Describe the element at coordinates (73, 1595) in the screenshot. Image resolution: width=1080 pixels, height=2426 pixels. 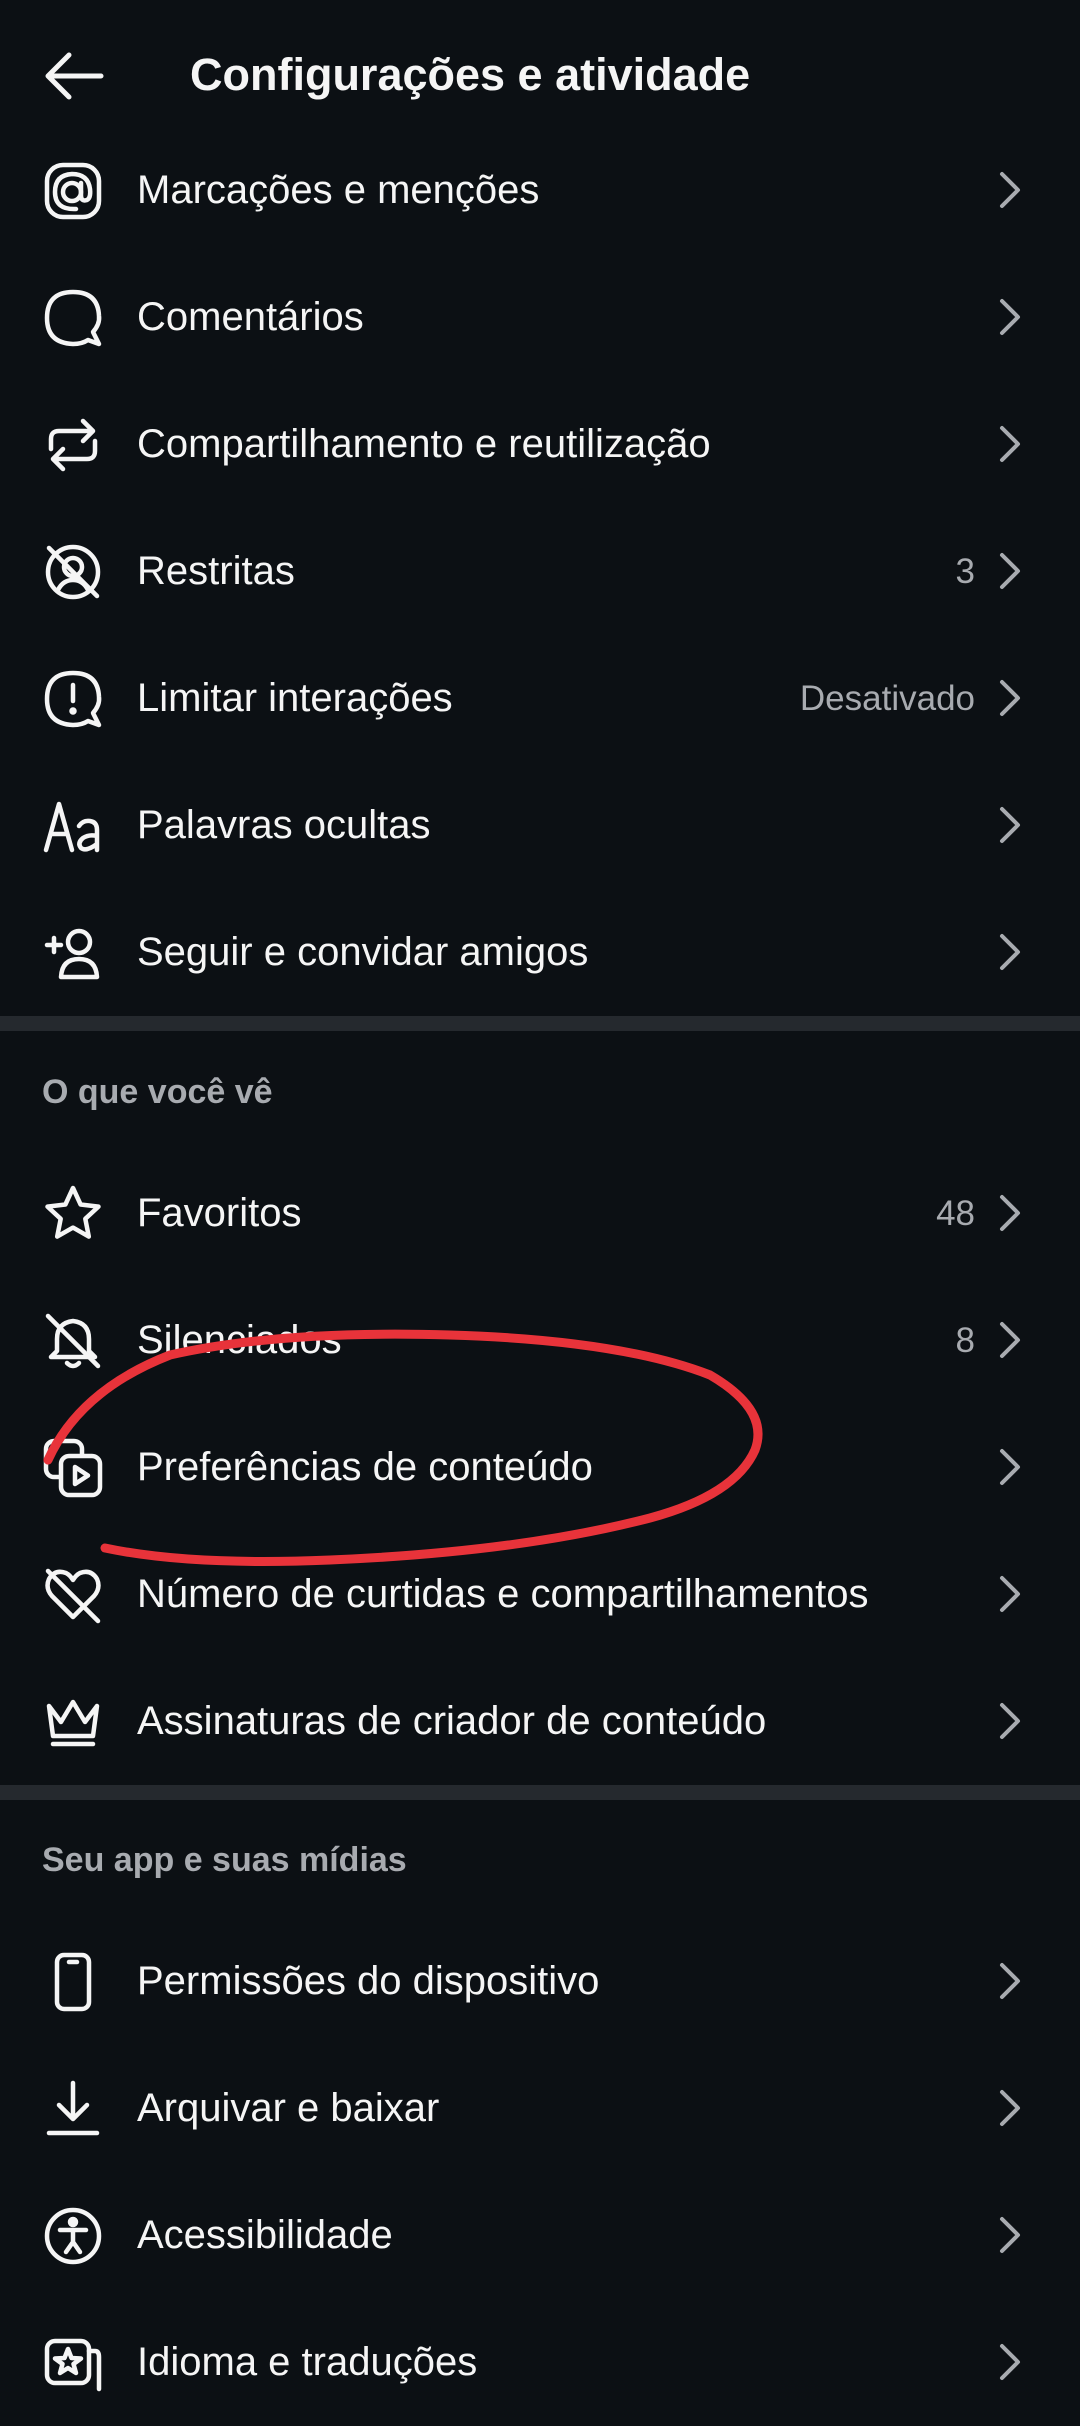
I see `heart-slash-icon` at that location.